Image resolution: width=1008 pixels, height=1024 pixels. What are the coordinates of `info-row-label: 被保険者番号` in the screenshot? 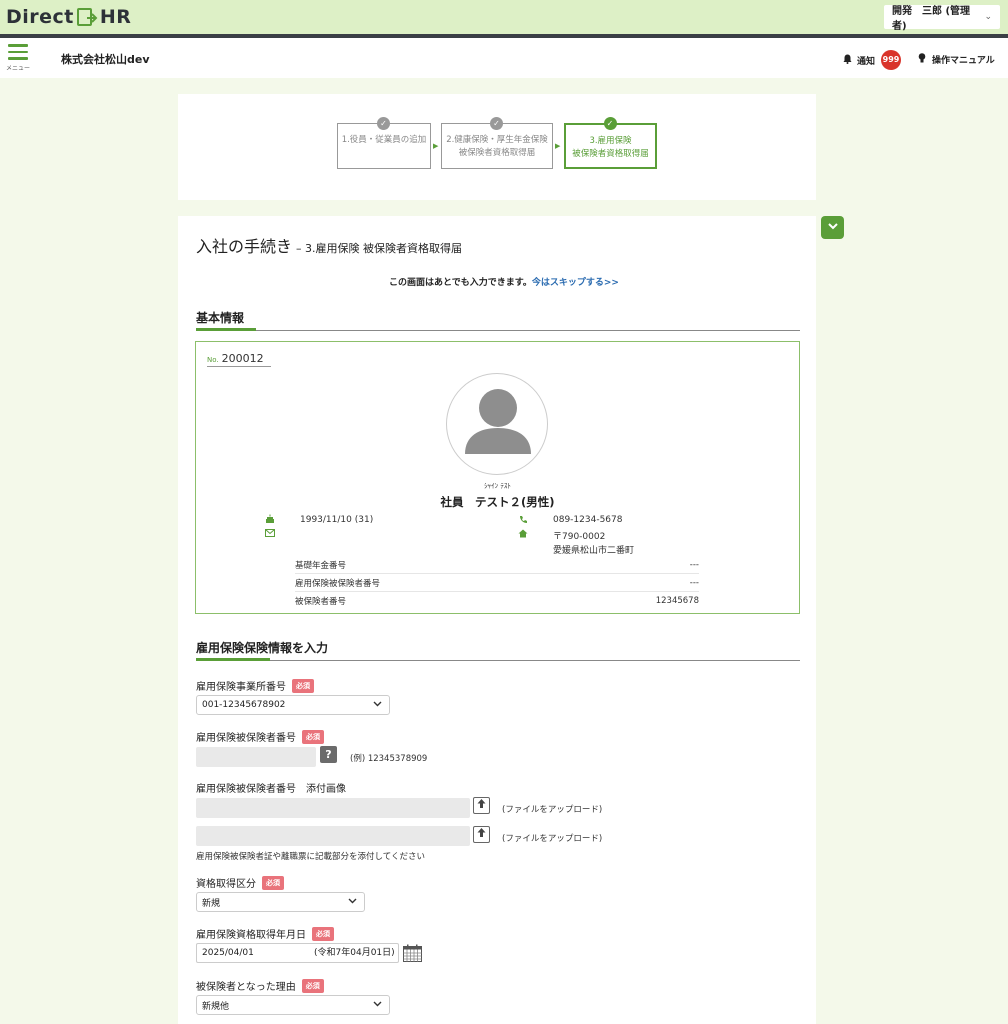 It's located at (321, 602).